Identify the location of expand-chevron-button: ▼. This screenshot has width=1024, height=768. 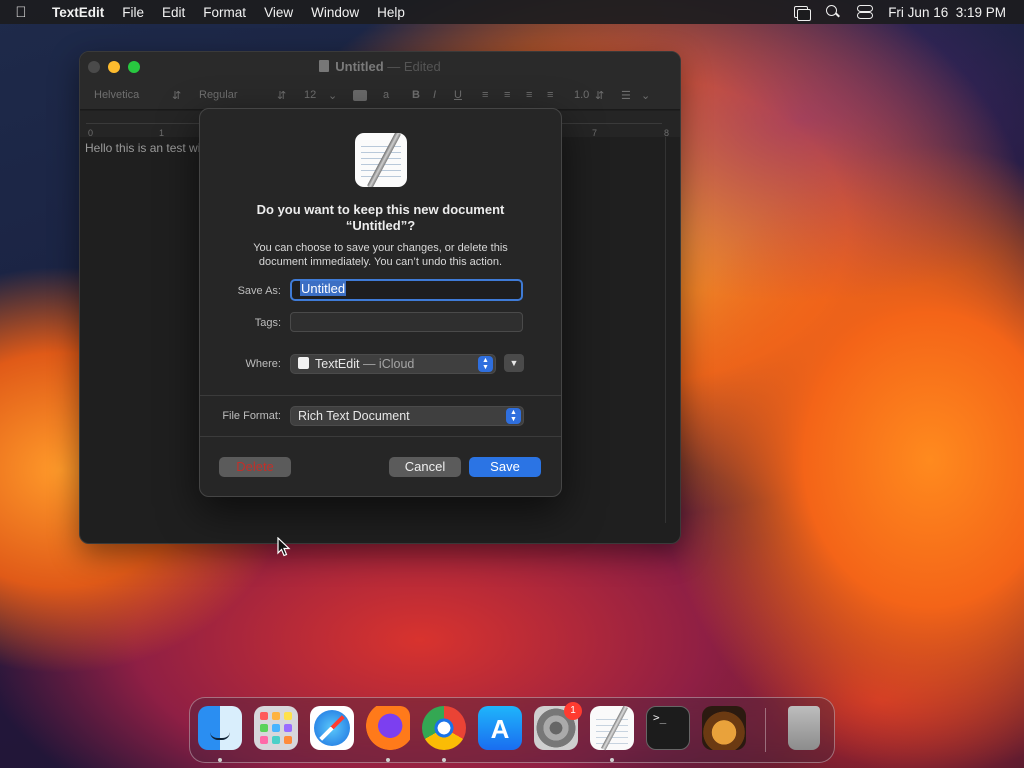
(514, 363).